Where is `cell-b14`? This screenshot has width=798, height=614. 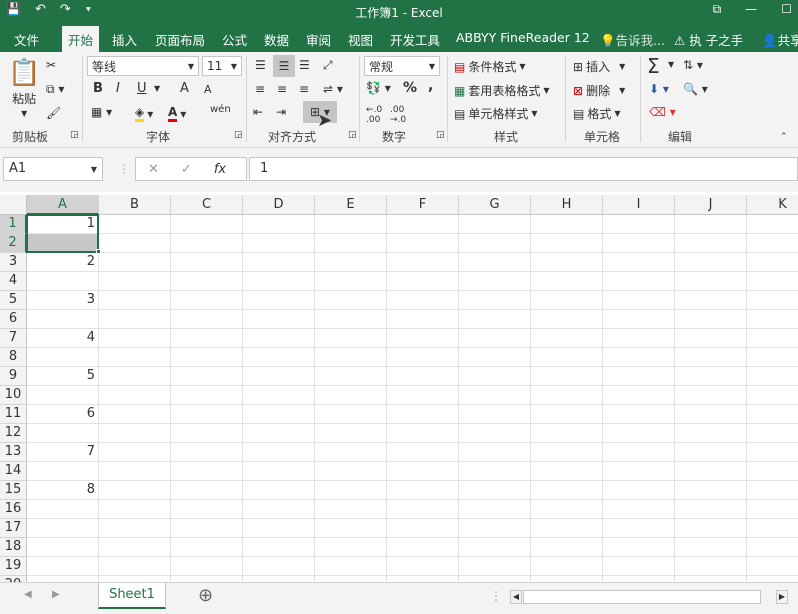 cell-b14 is located at coordinates (135, 471).